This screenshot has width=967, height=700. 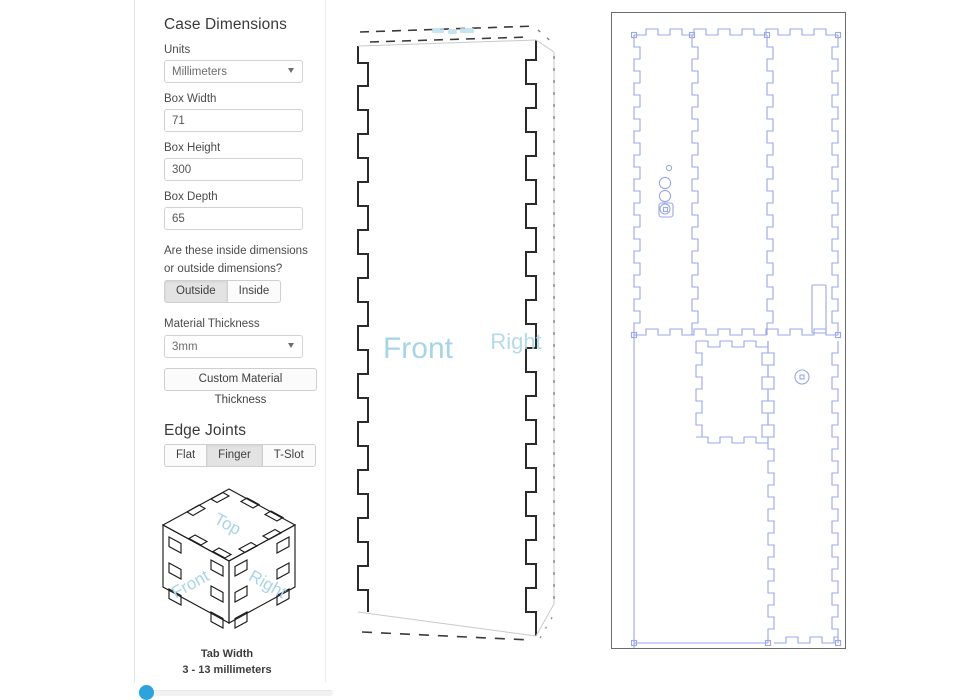 What do you see at coordinates (254, 291) in the screenshot?
I see `inside-button: Inside` at bounding box center [254, 291].